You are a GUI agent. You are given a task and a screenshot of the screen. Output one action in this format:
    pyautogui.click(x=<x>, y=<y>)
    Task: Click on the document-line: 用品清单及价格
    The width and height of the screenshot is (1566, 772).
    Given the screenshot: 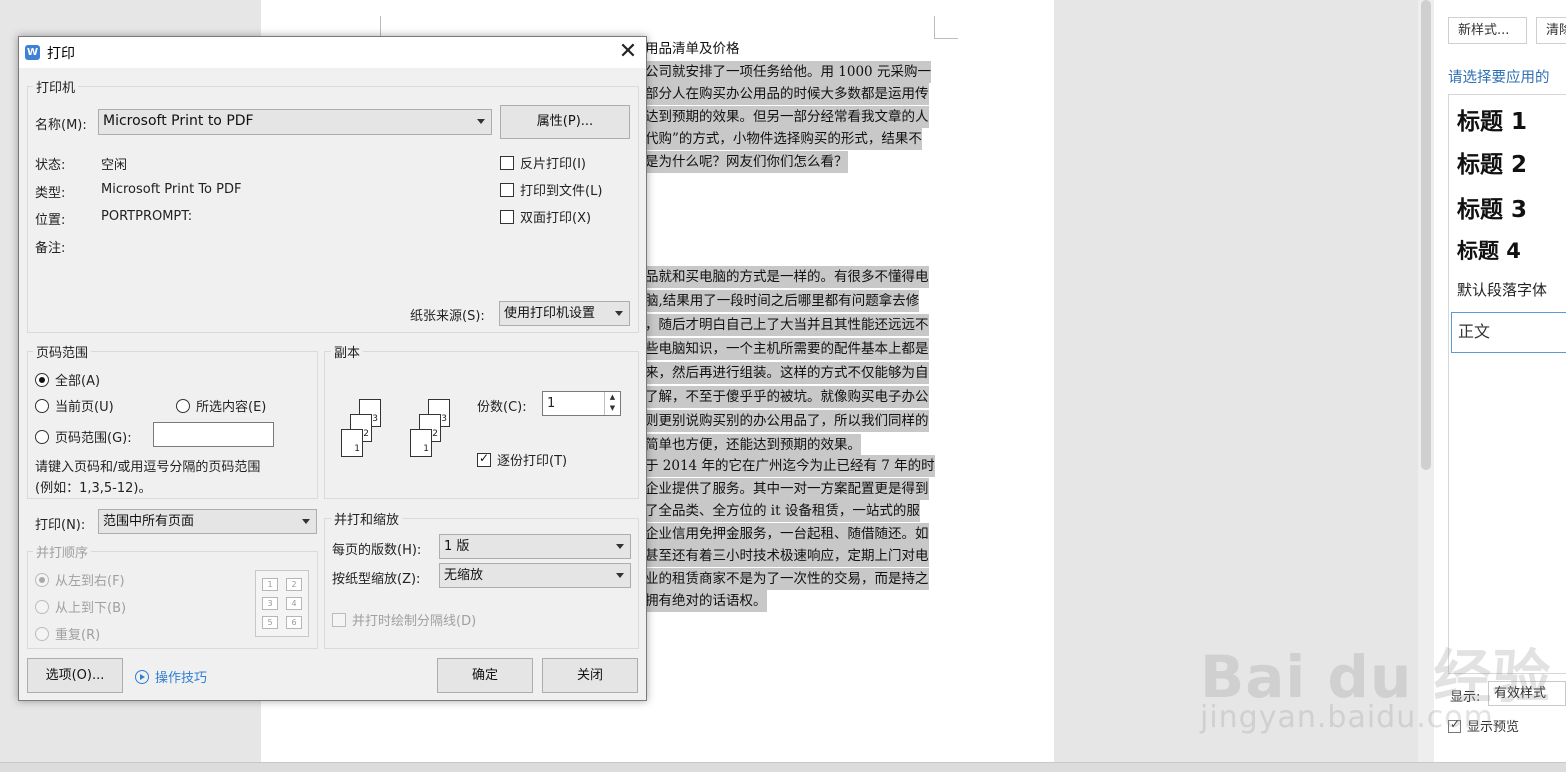 What is the action you would take?
    pyautogui.click(x=692, y=49)
    